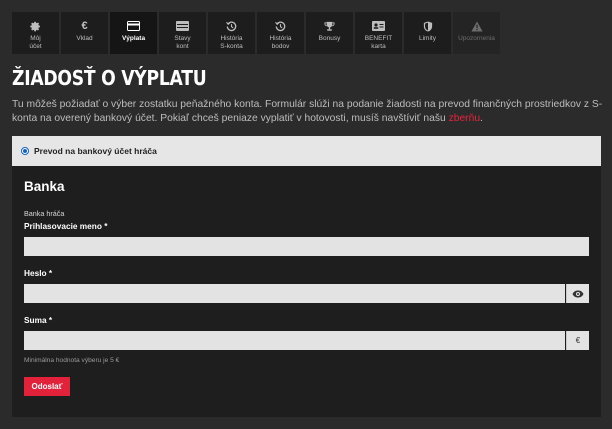 This screenshot has height=429, width=612. What do you see at coordinates (231, 33) in the screenshot?
I see `tab-s-account-history: História S-konta` at bounding box center [231, 33].